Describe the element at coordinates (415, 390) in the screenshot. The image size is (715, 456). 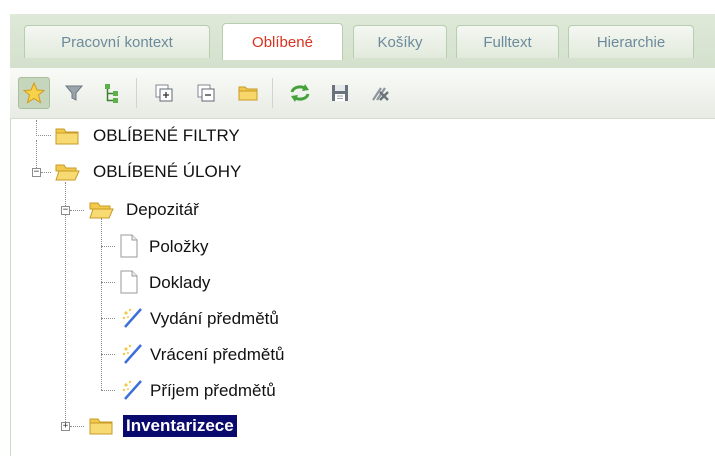
I see `tree-item-prijem-predmetu: Příjem předmětů` at that location.